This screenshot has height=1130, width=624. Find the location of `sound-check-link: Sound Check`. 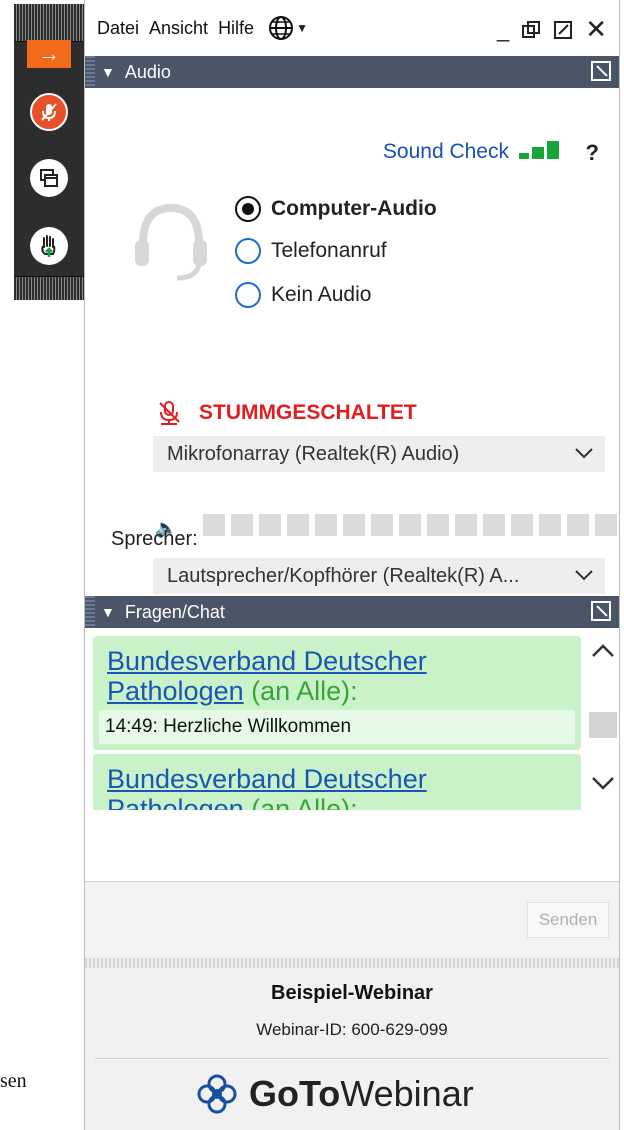

sound-check-link: Sound Check is located at coordinates (446, 152).